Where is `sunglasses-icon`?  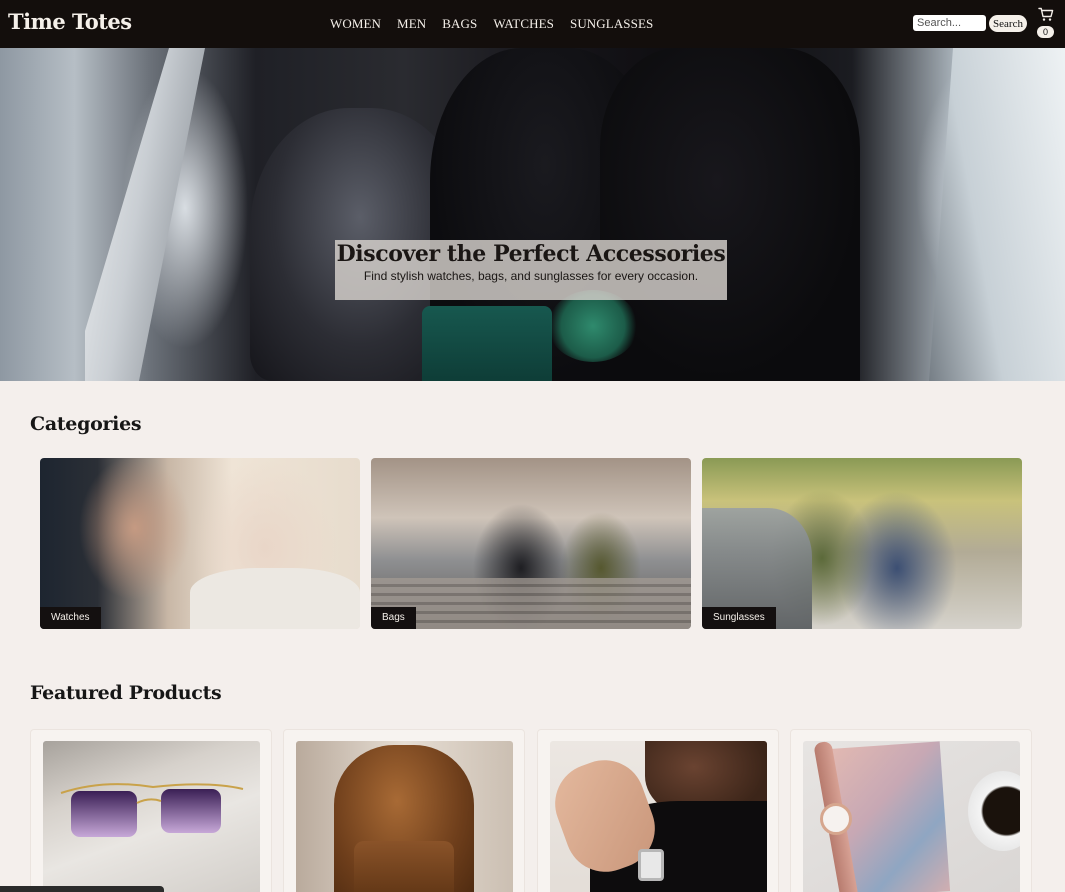
sunglasses-icon is located at coordinates (152, 810).